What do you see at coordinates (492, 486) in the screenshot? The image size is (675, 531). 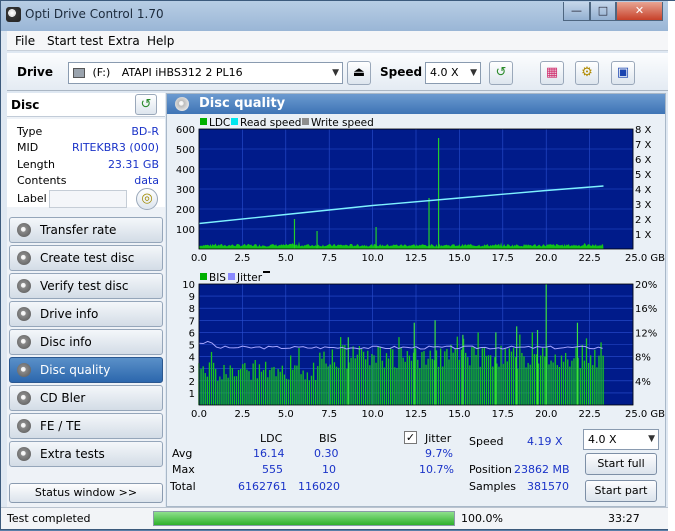 I see `samples-label: Samples` at bounding box center [492, 486].